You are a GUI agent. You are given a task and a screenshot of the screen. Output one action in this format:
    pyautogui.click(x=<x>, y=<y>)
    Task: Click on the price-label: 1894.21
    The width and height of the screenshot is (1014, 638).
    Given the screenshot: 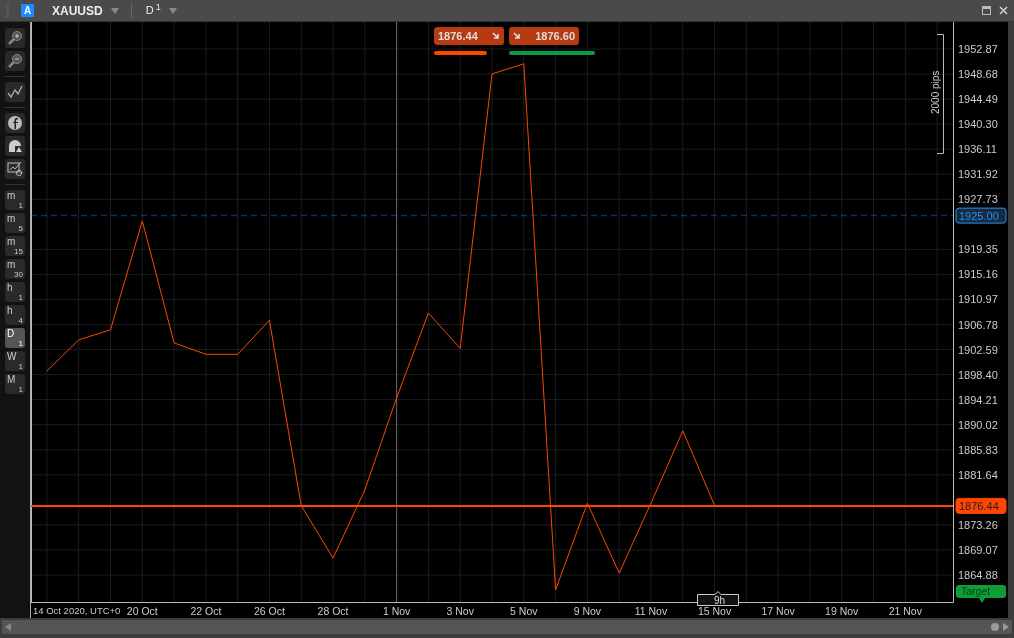 What is the action you would take?
    pyautogui.click(x=978, y=399)
    